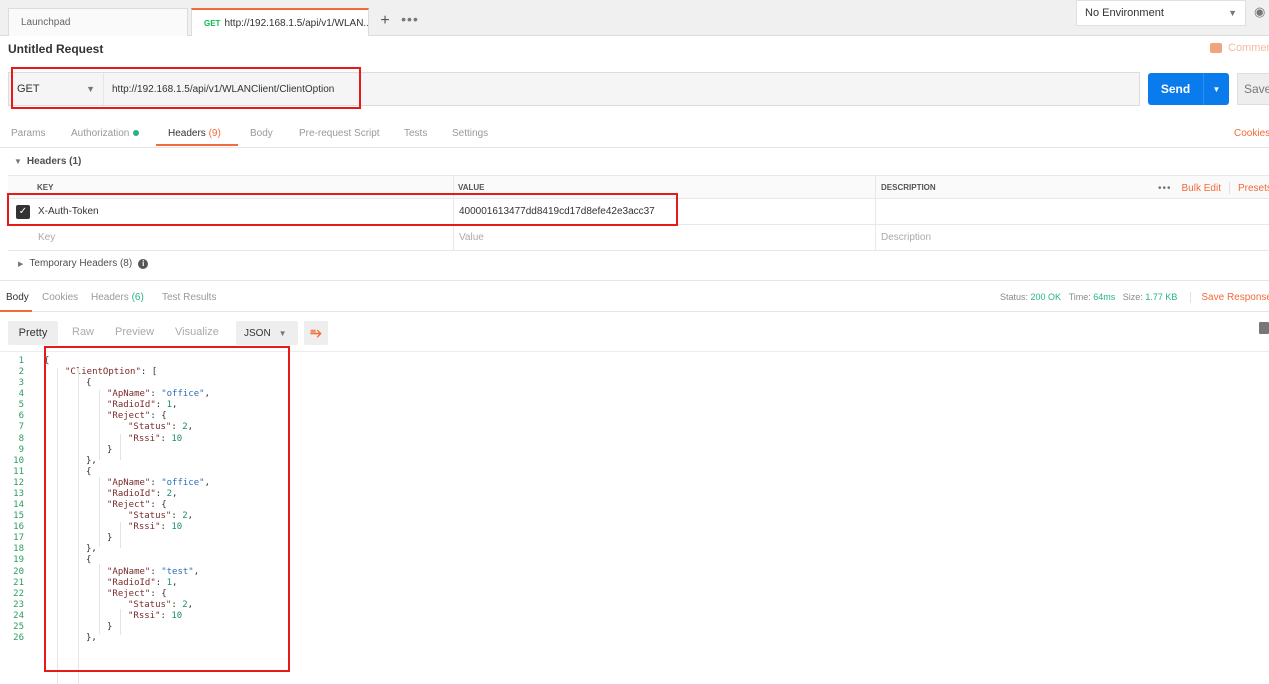  I want to click on col-description: DESCRIPTION, so click(908, 187).